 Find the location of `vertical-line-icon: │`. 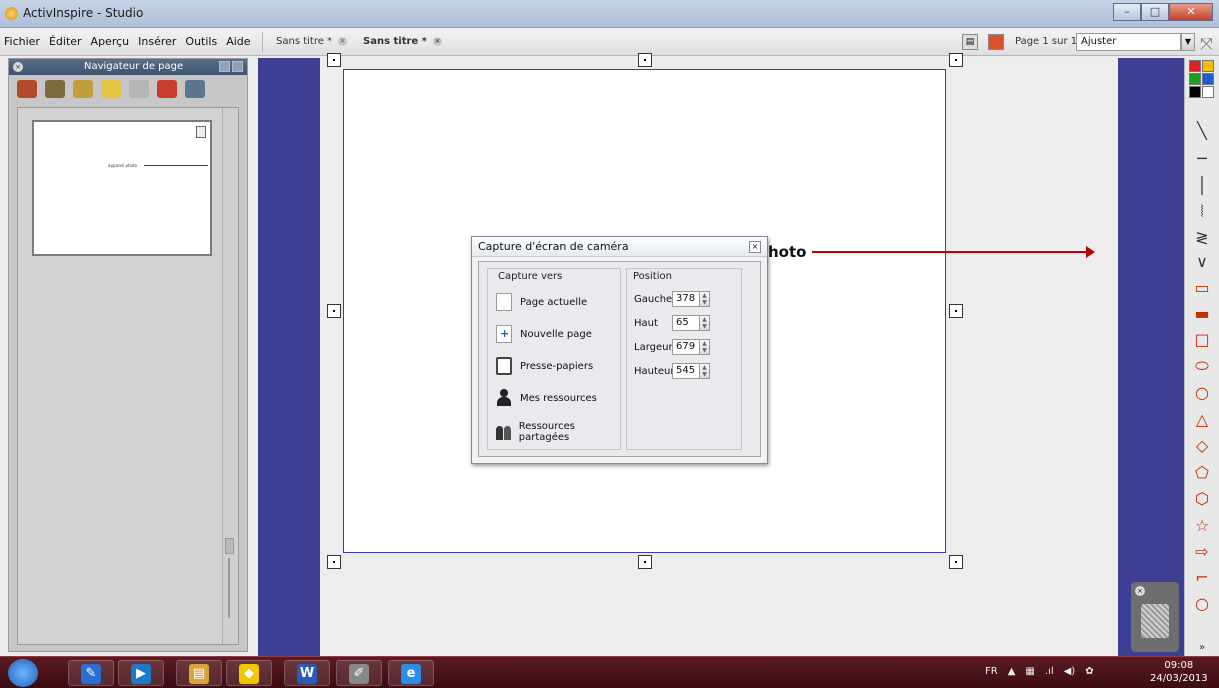

vertical-line-icon: │ is located at coordinates (1202, 186).